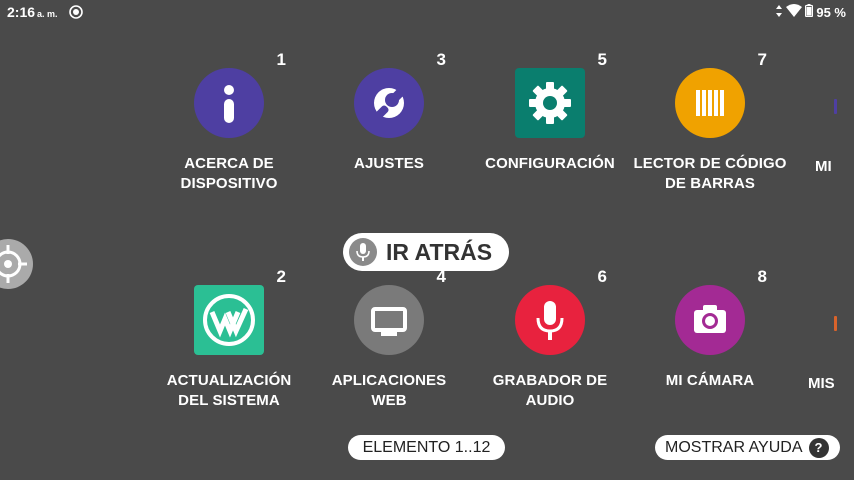 Image resolution: width=854 pixels, height=480 pixels. I want to click on item-range-button: ELEMENTO 1..12, so click(426, 447).